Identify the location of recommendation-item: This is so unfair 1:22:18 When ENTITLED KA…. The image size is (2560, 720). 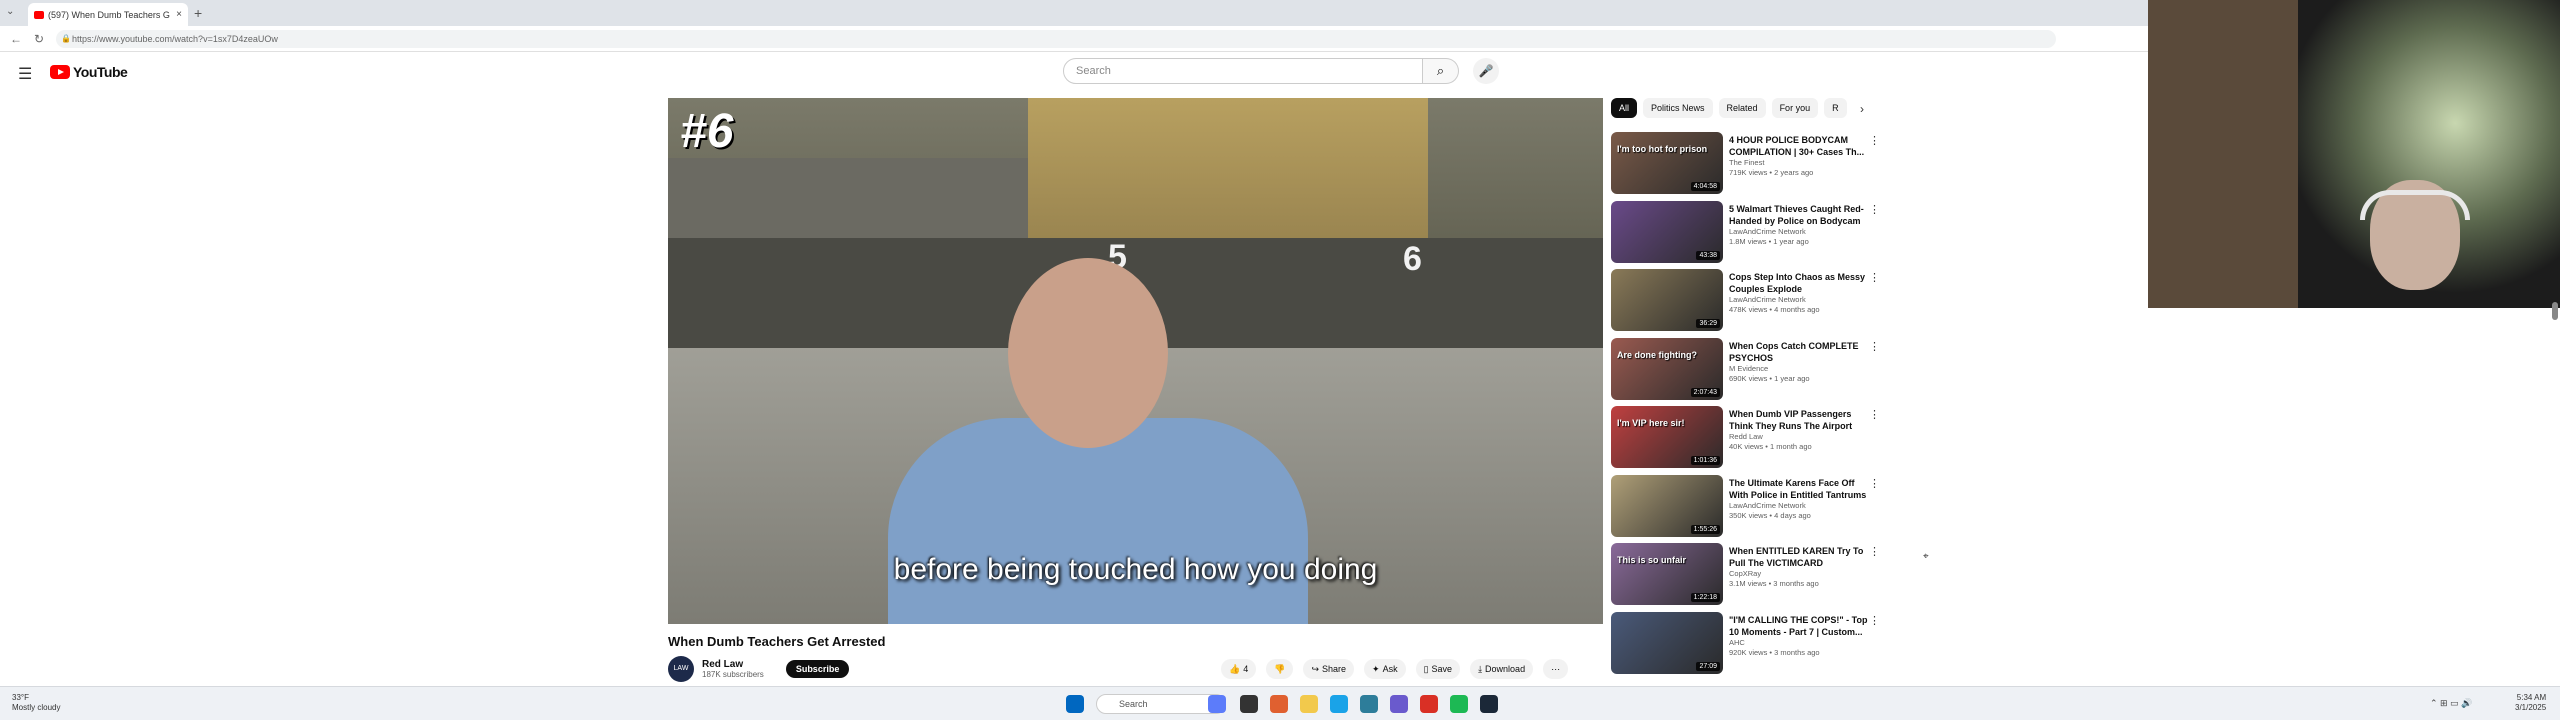
(1751, 575).